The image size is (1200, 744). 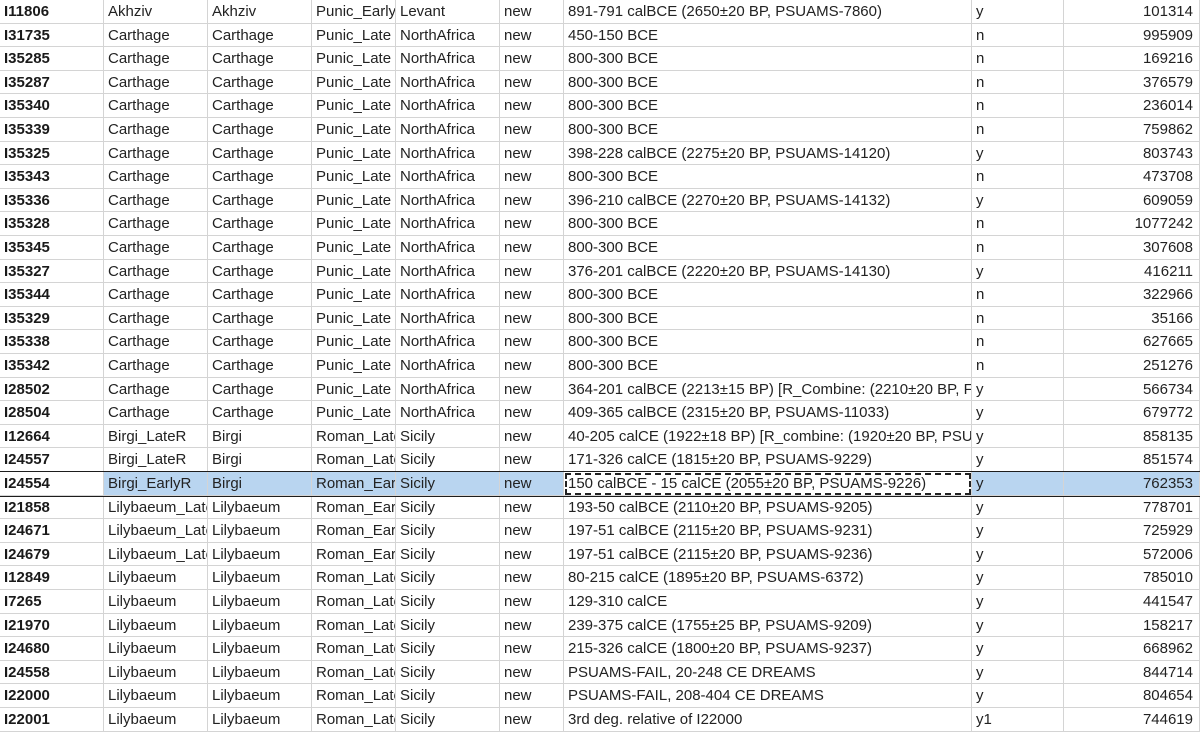 I want to click on value-cell: 725929, so click(x=1132, y=531).